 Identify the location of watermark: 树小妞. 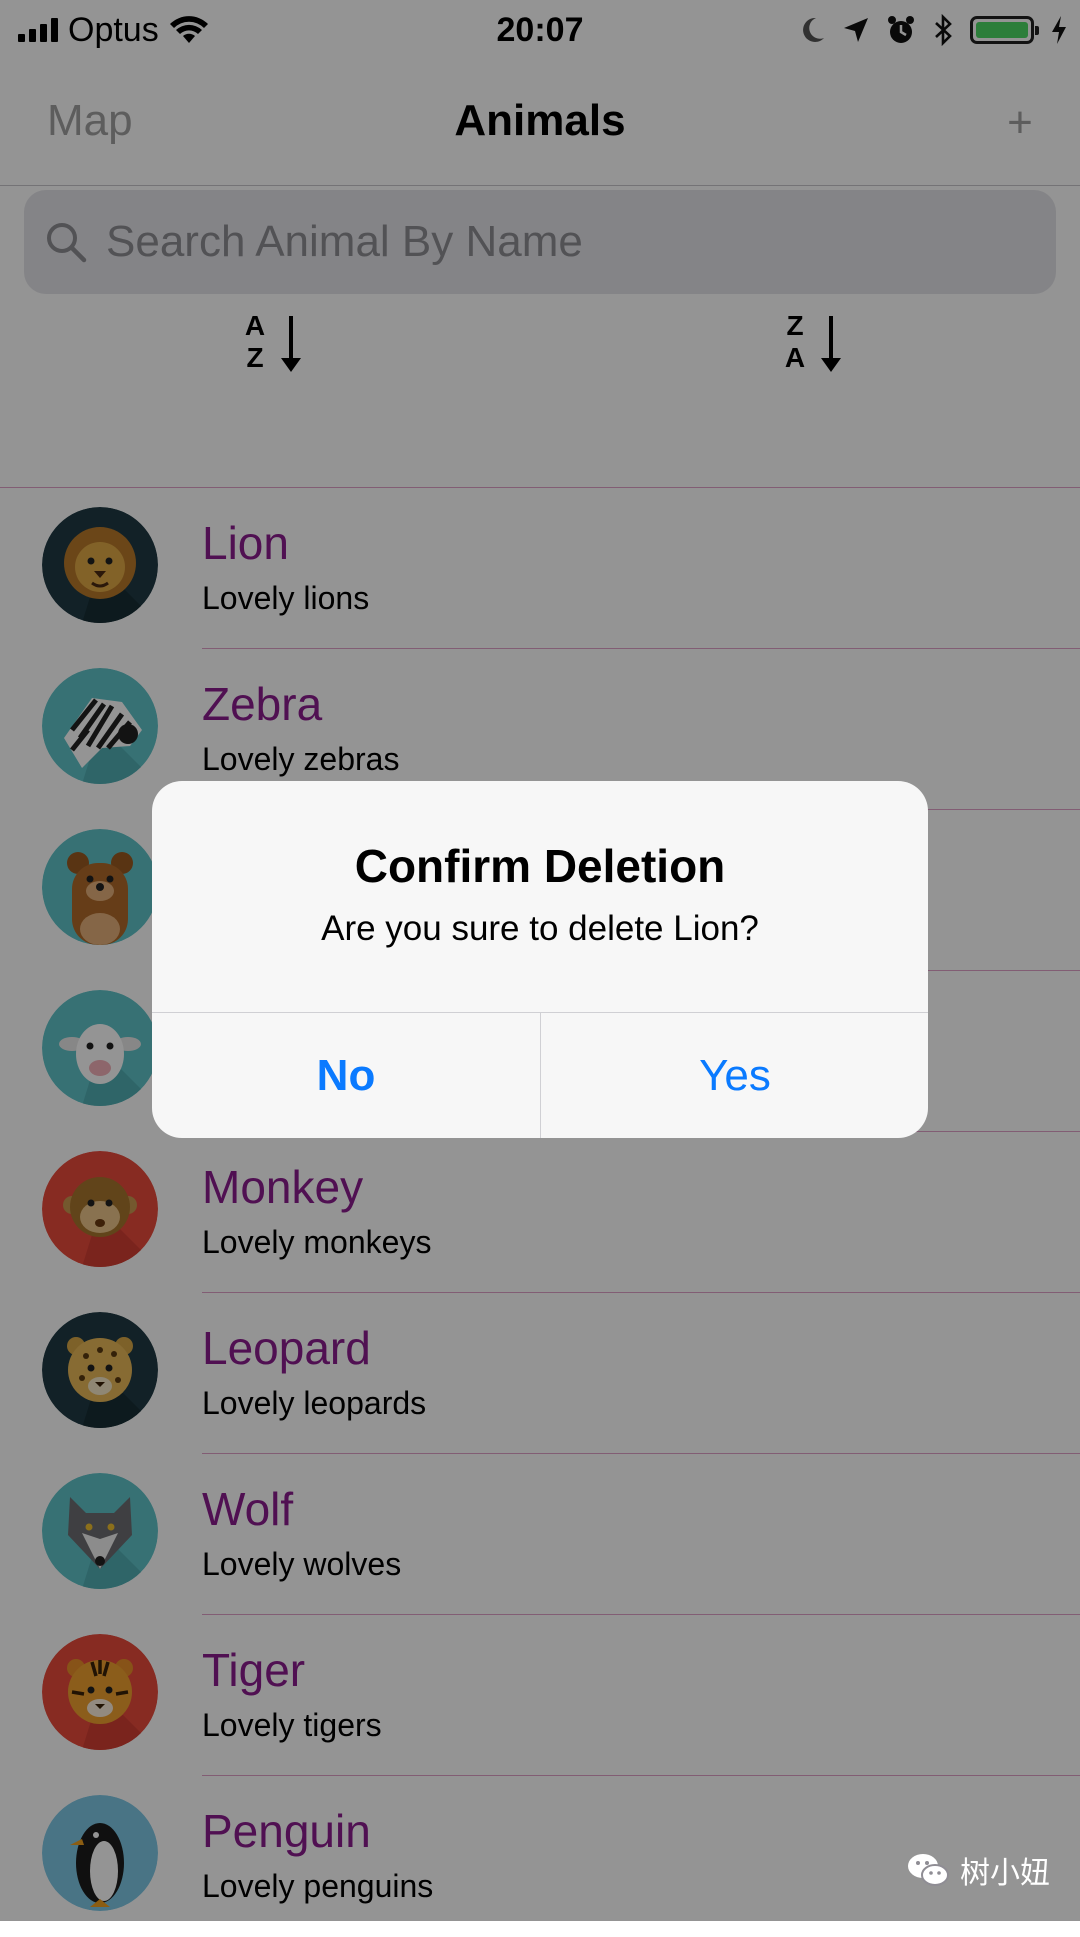
(978, 1870).